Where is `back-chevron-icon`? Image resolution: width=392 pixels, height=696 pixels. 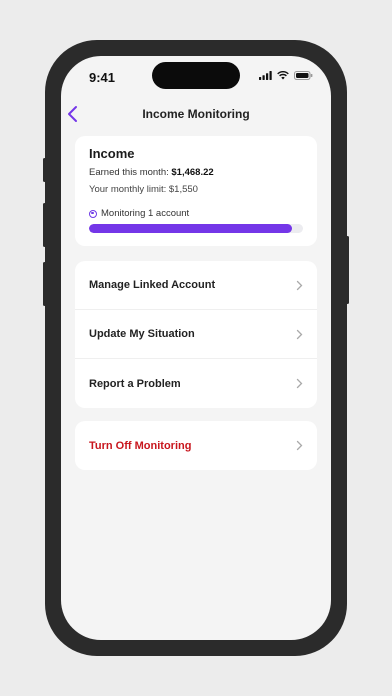
back-chevron-icon is located at coordinates (73, 114).